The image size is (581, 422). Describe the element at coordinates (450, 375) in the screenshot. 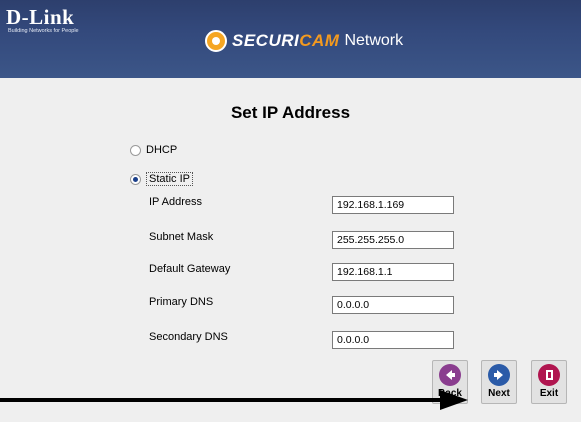

I see `arrow-left-icon` at that location.